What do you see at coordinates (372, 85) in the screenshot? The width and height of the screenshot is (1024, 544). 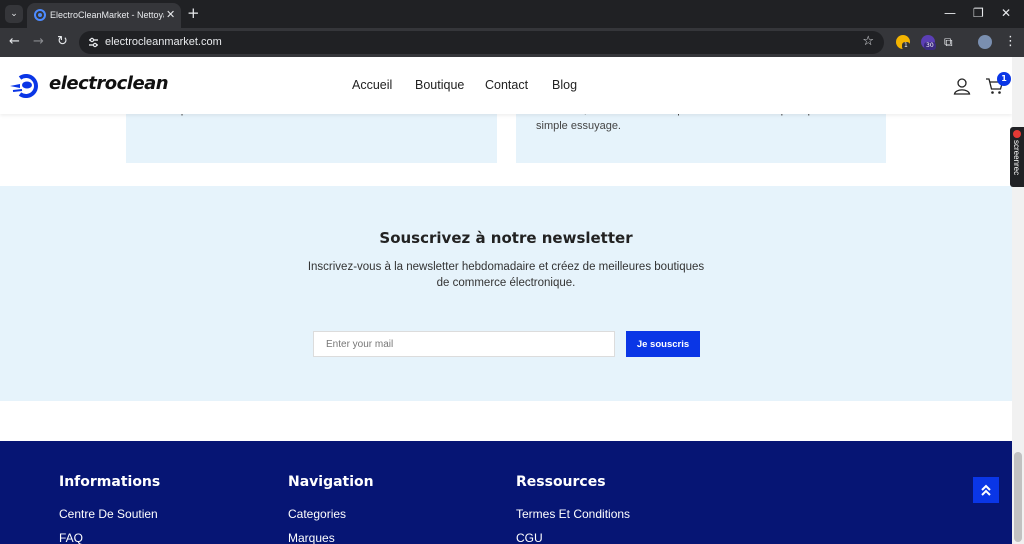 I see `nav-accueil: Accueil` at bounding box center [372, 85].